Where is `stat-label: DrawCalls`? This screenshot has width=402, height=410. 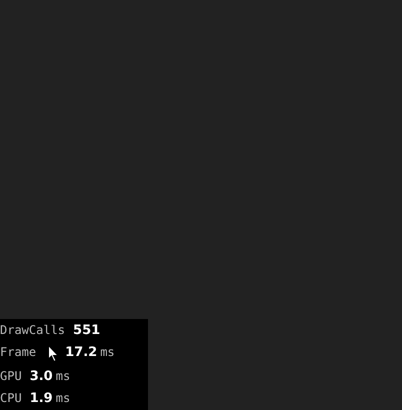
stat-label: DrawCalls is located at coordinates (33, 329).